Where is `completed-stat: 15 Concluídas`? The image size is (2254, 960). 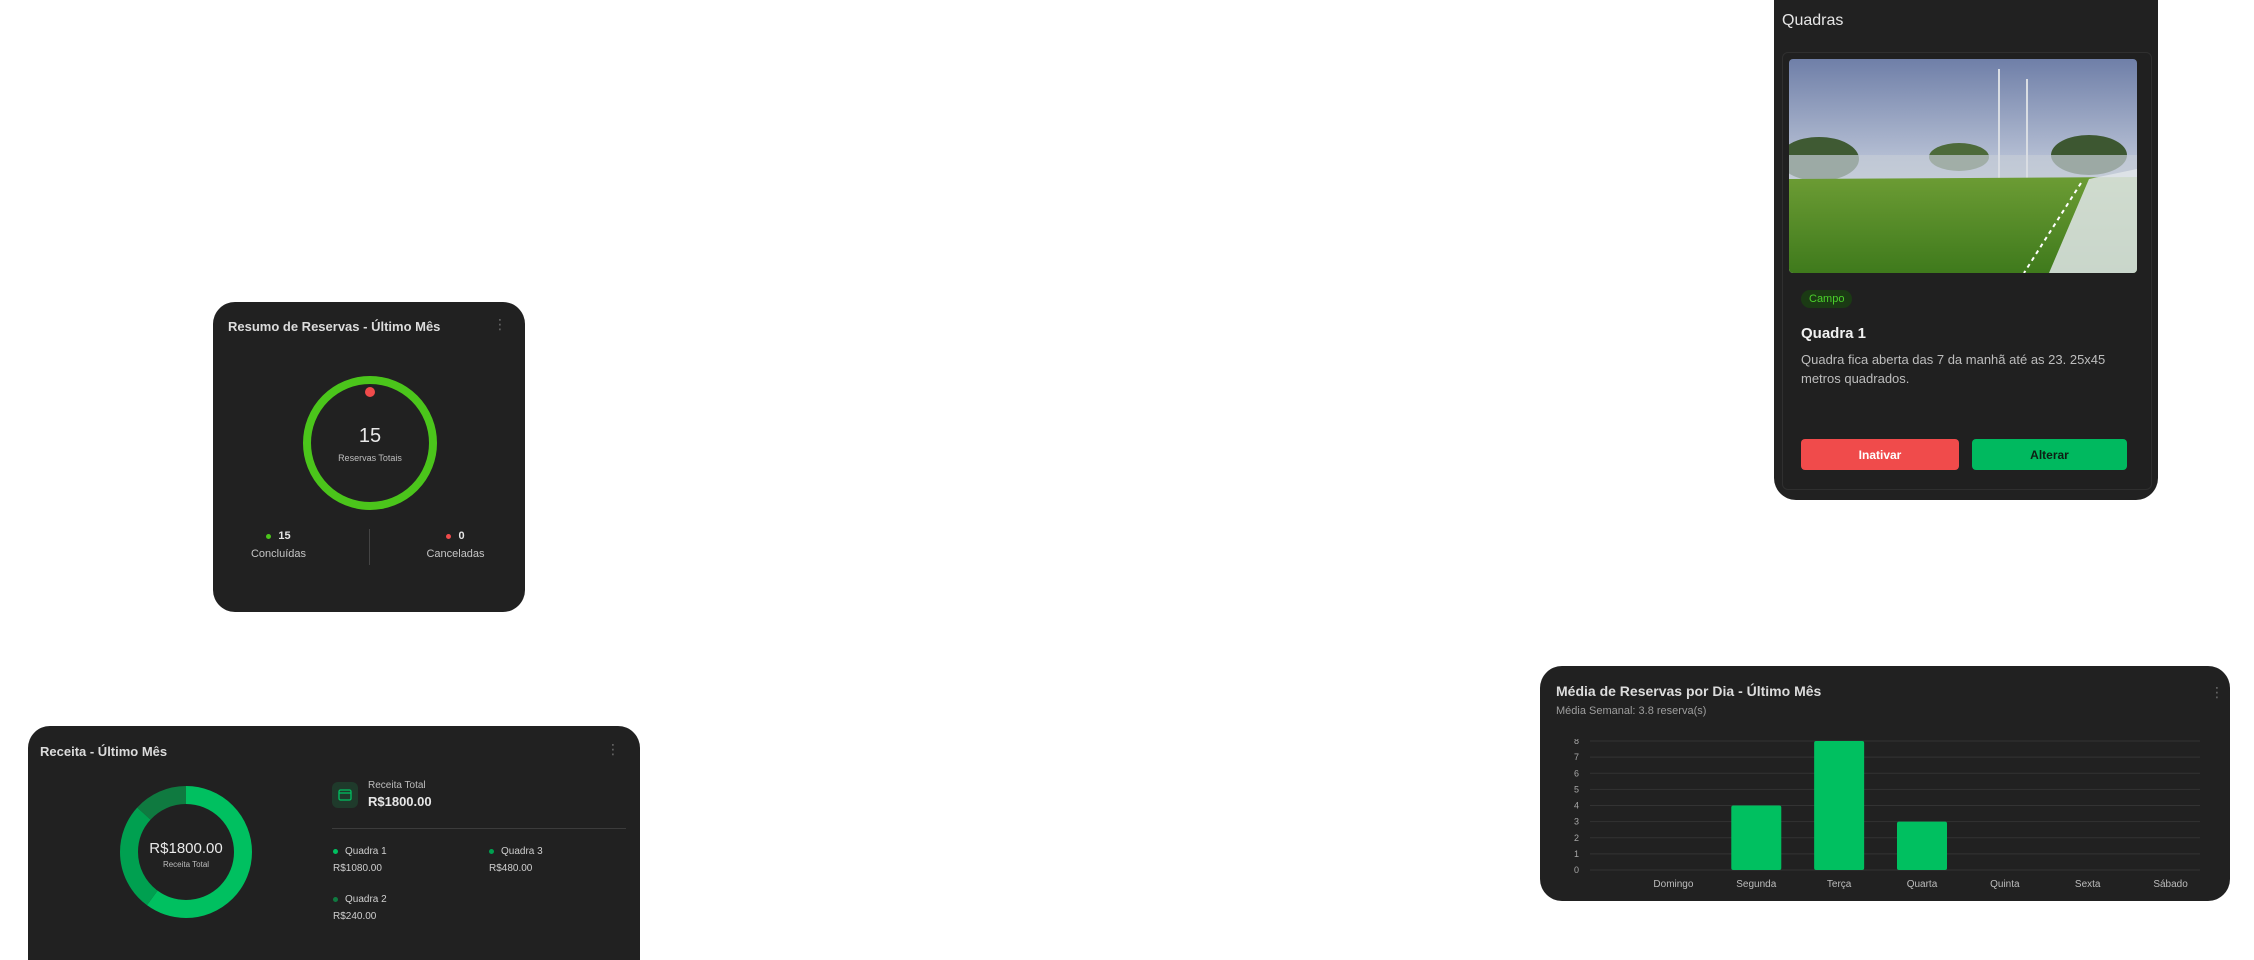 completed-stat: 15 Concluídas is located at coordinates (278, 545).